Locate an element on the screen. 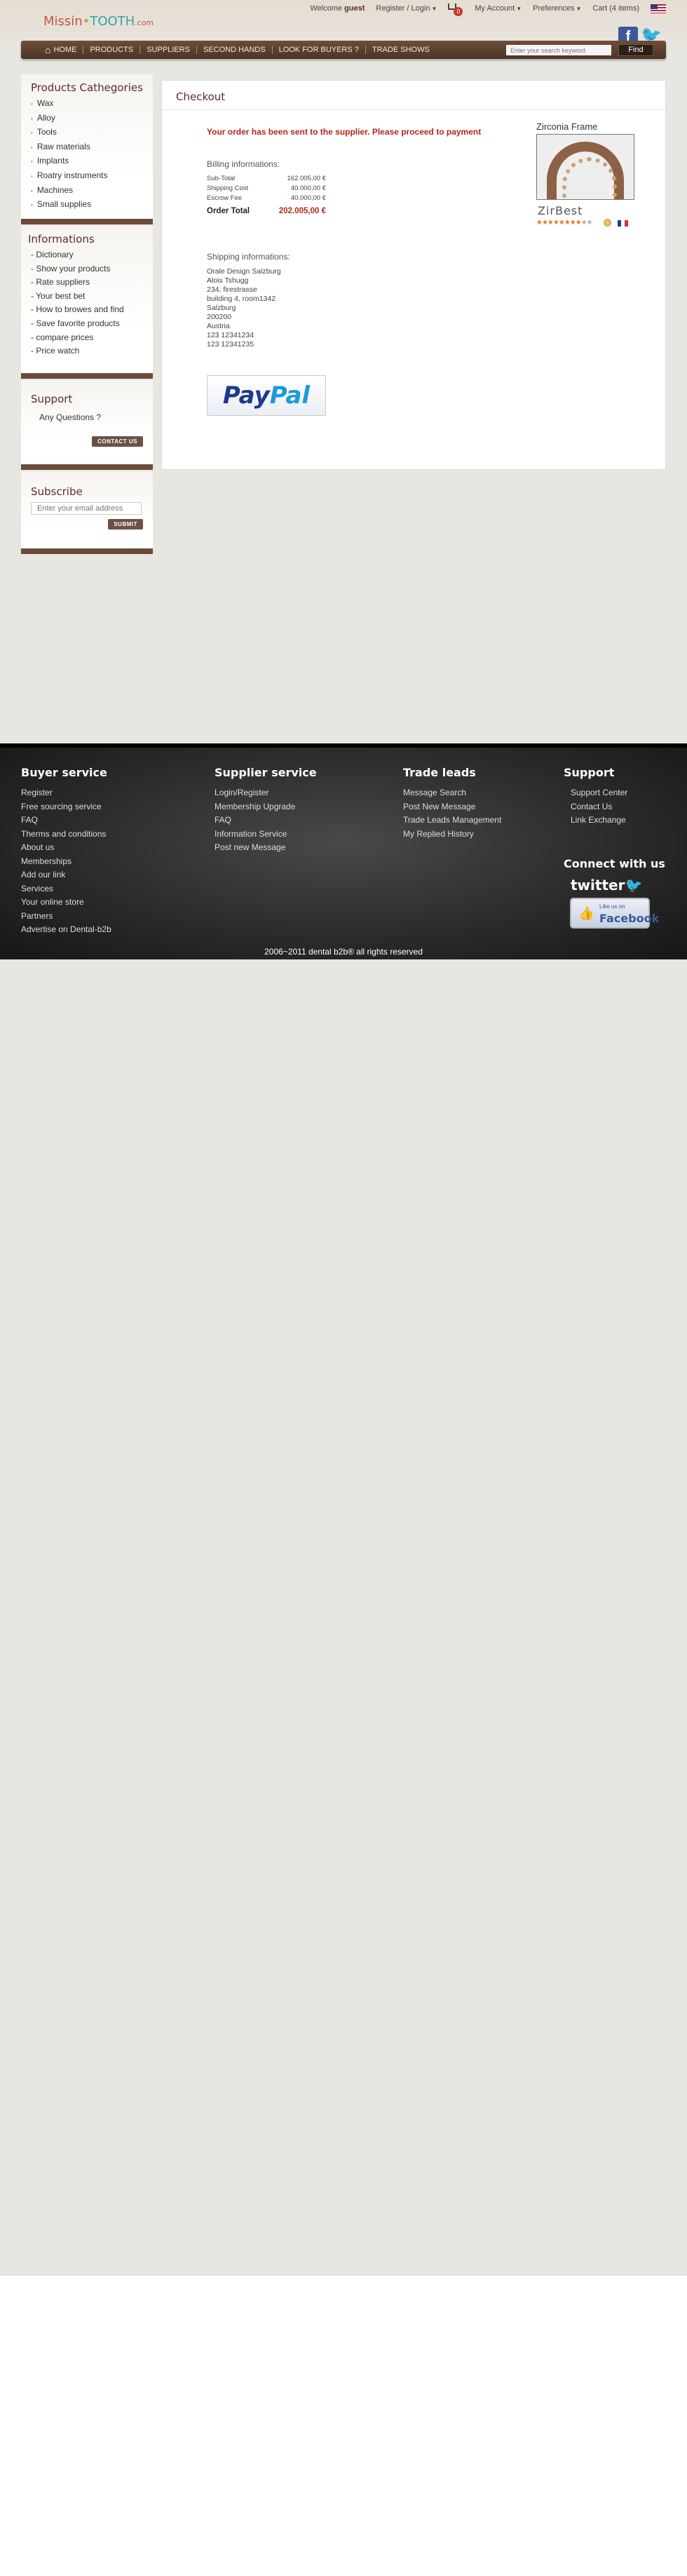 The image size is (687, 2576). logo-suffix: .com is located at coordinates (144, 22).